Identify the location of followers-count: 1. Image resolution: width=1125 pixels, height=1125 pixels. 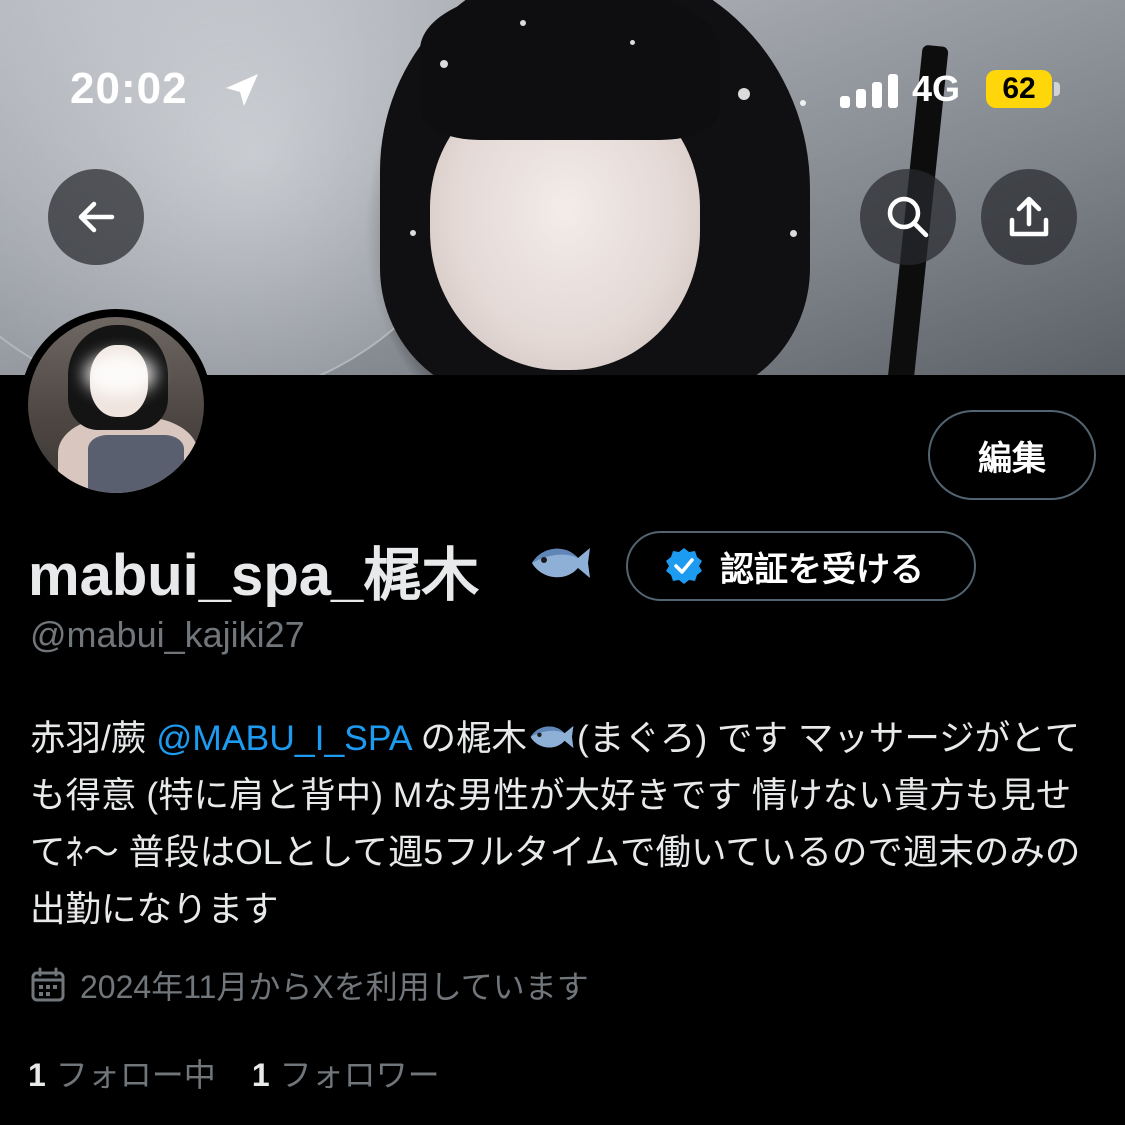
(260, 1075).